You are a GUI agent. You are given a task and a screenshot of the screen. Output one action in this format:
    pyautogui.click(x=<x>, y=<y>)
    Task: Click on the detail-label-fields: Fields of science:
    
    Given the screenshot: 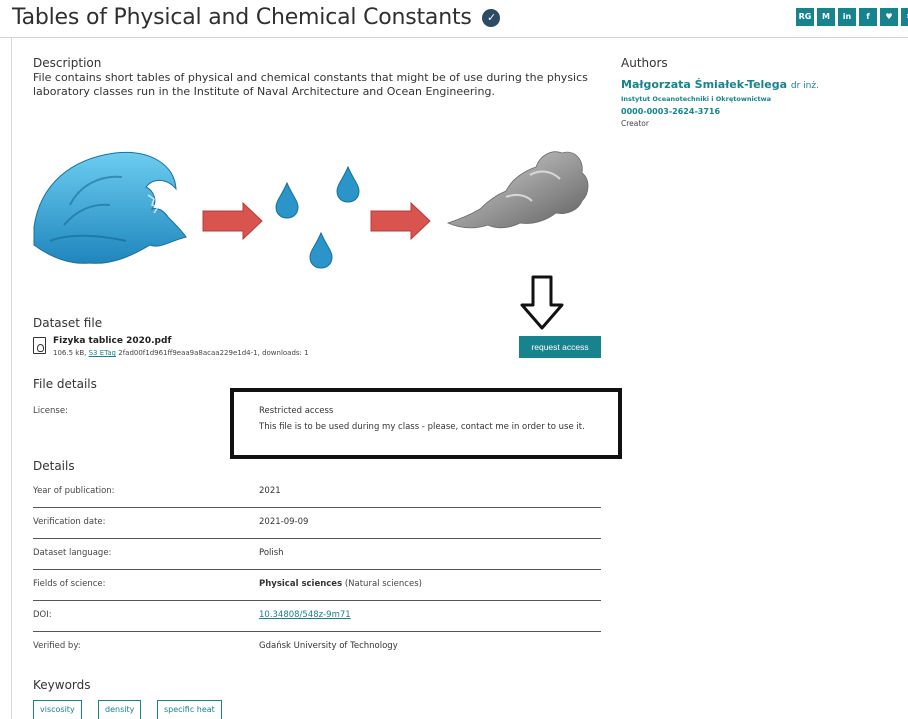 What is the action you would take?
    pyautogui.click(x=69, y=584)
    